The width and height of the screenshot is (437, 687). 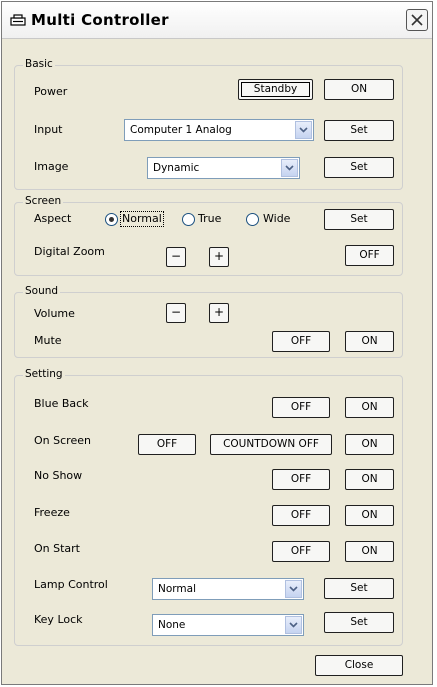 I want to click on input-label: Input, so click(x=48, y=129).